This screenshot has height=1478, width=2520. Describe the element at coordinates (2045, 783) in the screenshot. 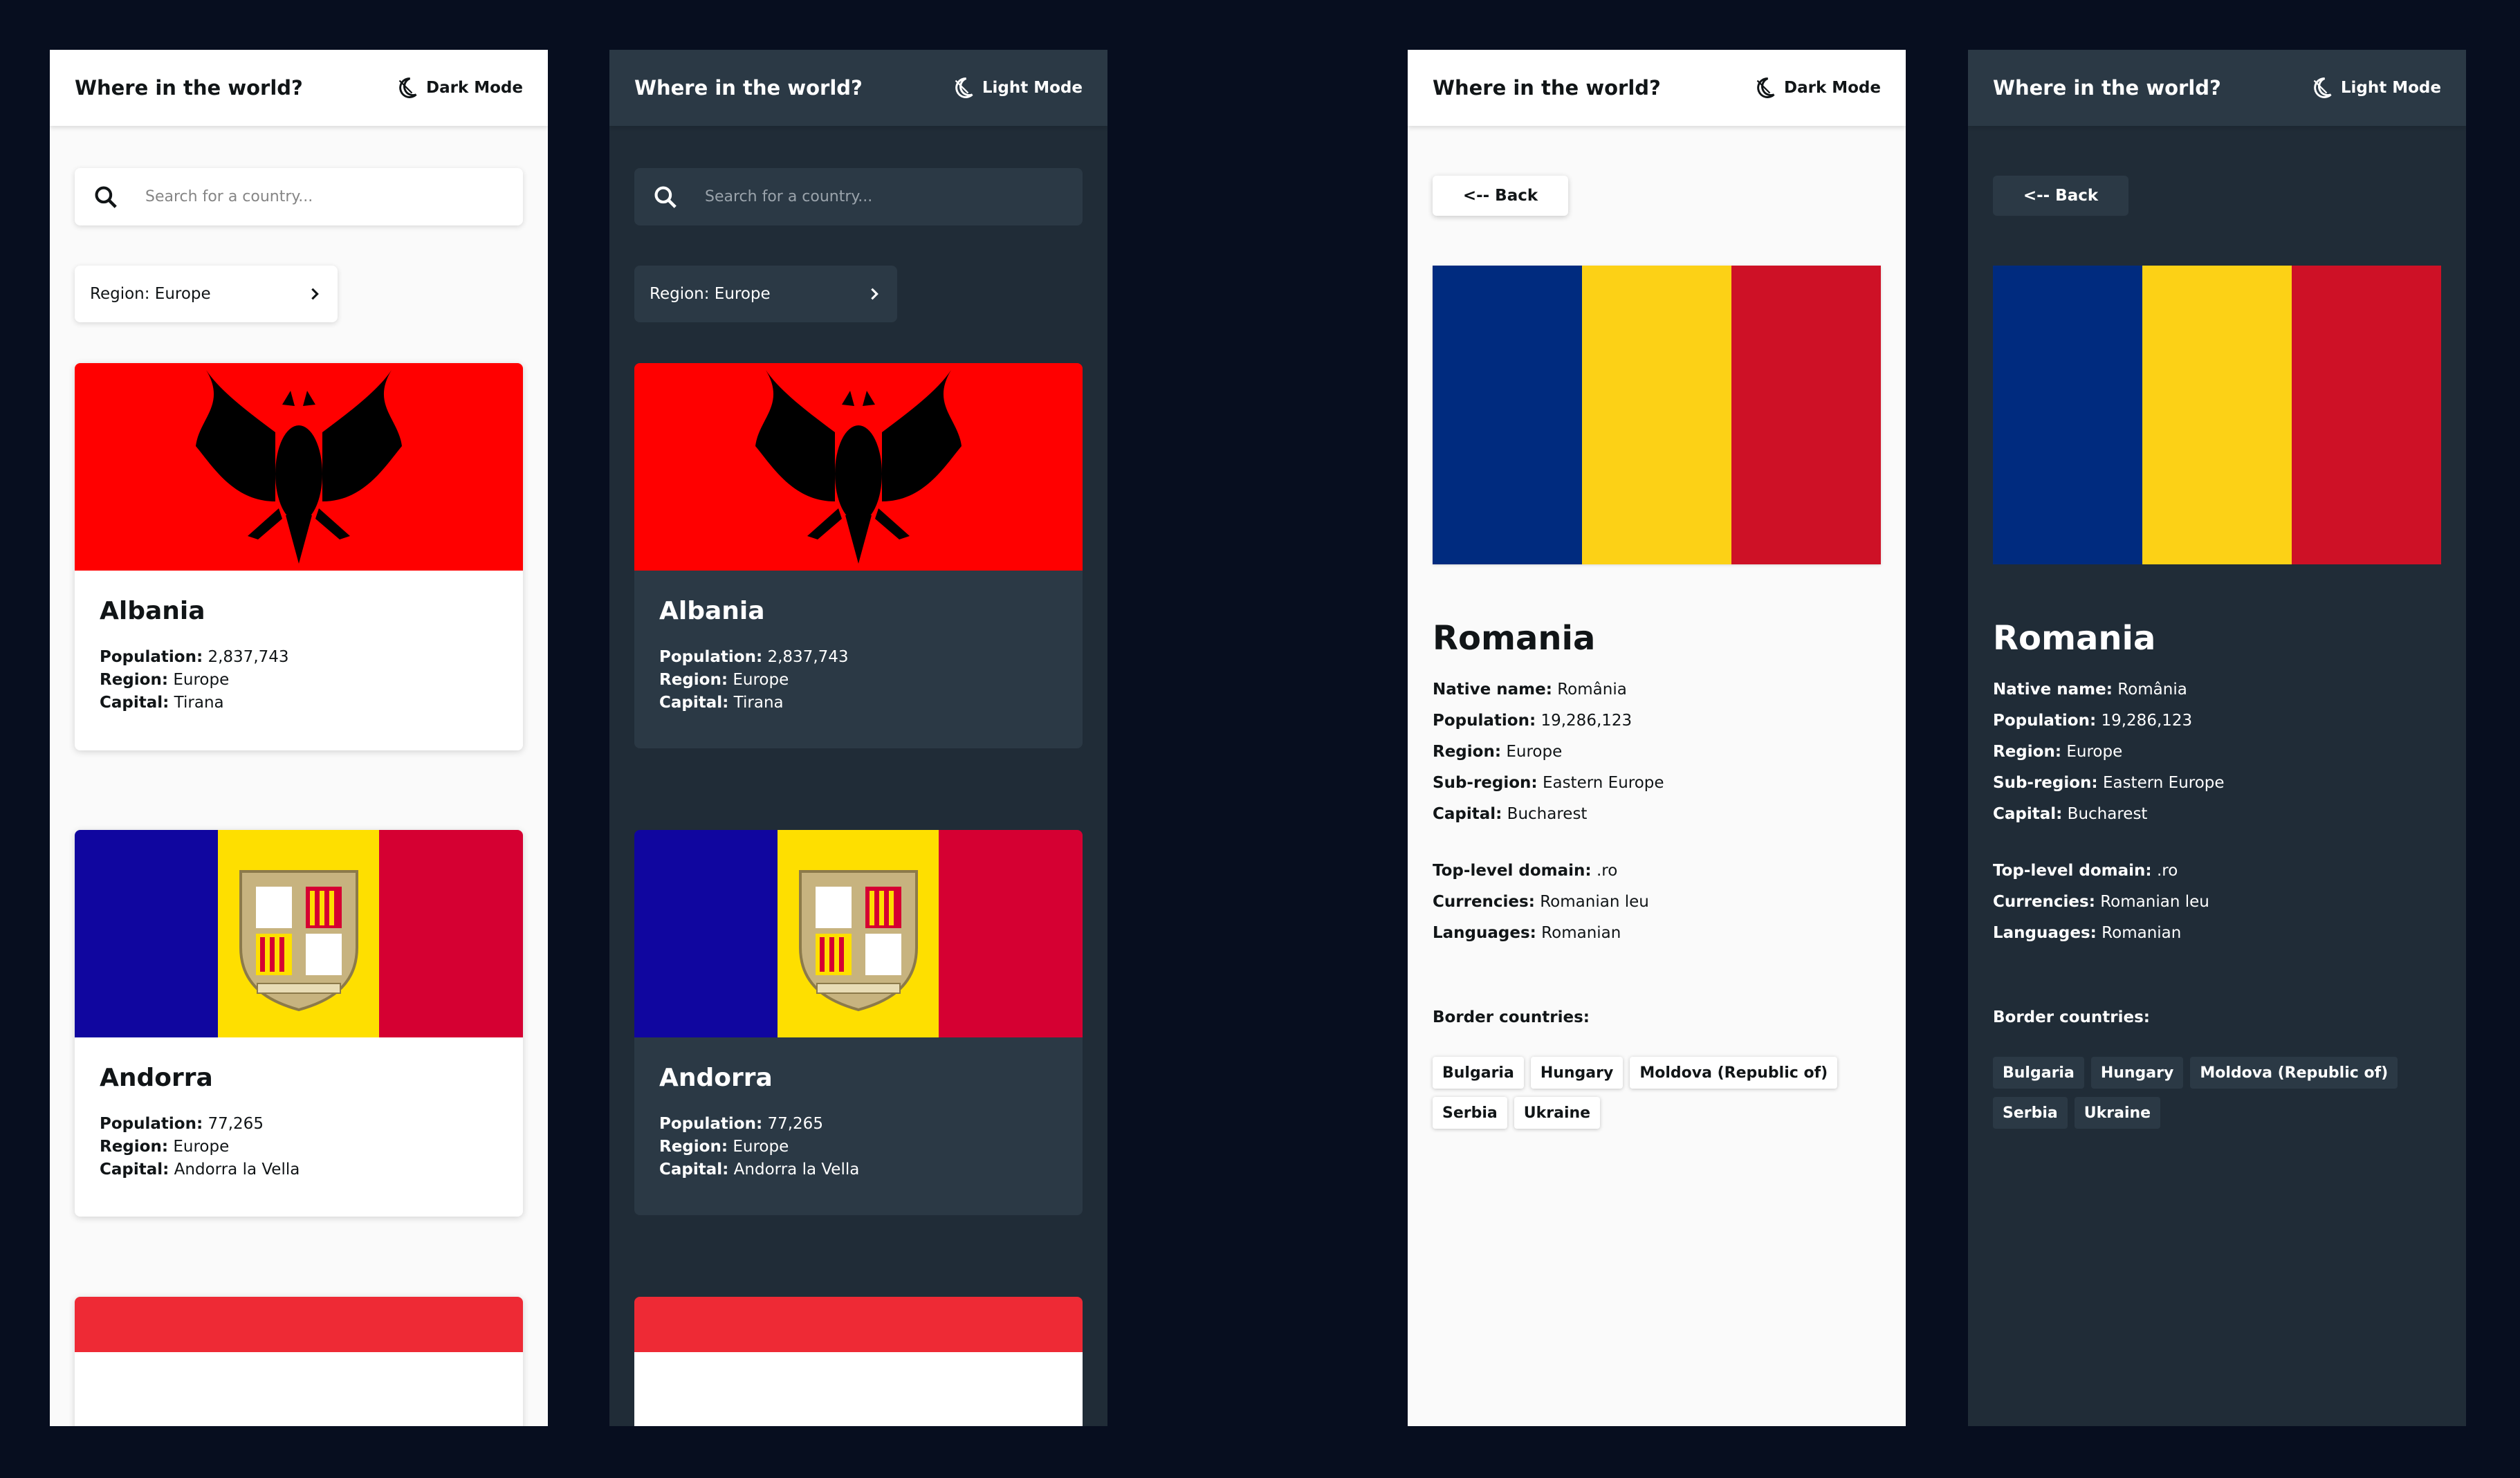

I see `sub-region-label: Sub-region:` at that location.